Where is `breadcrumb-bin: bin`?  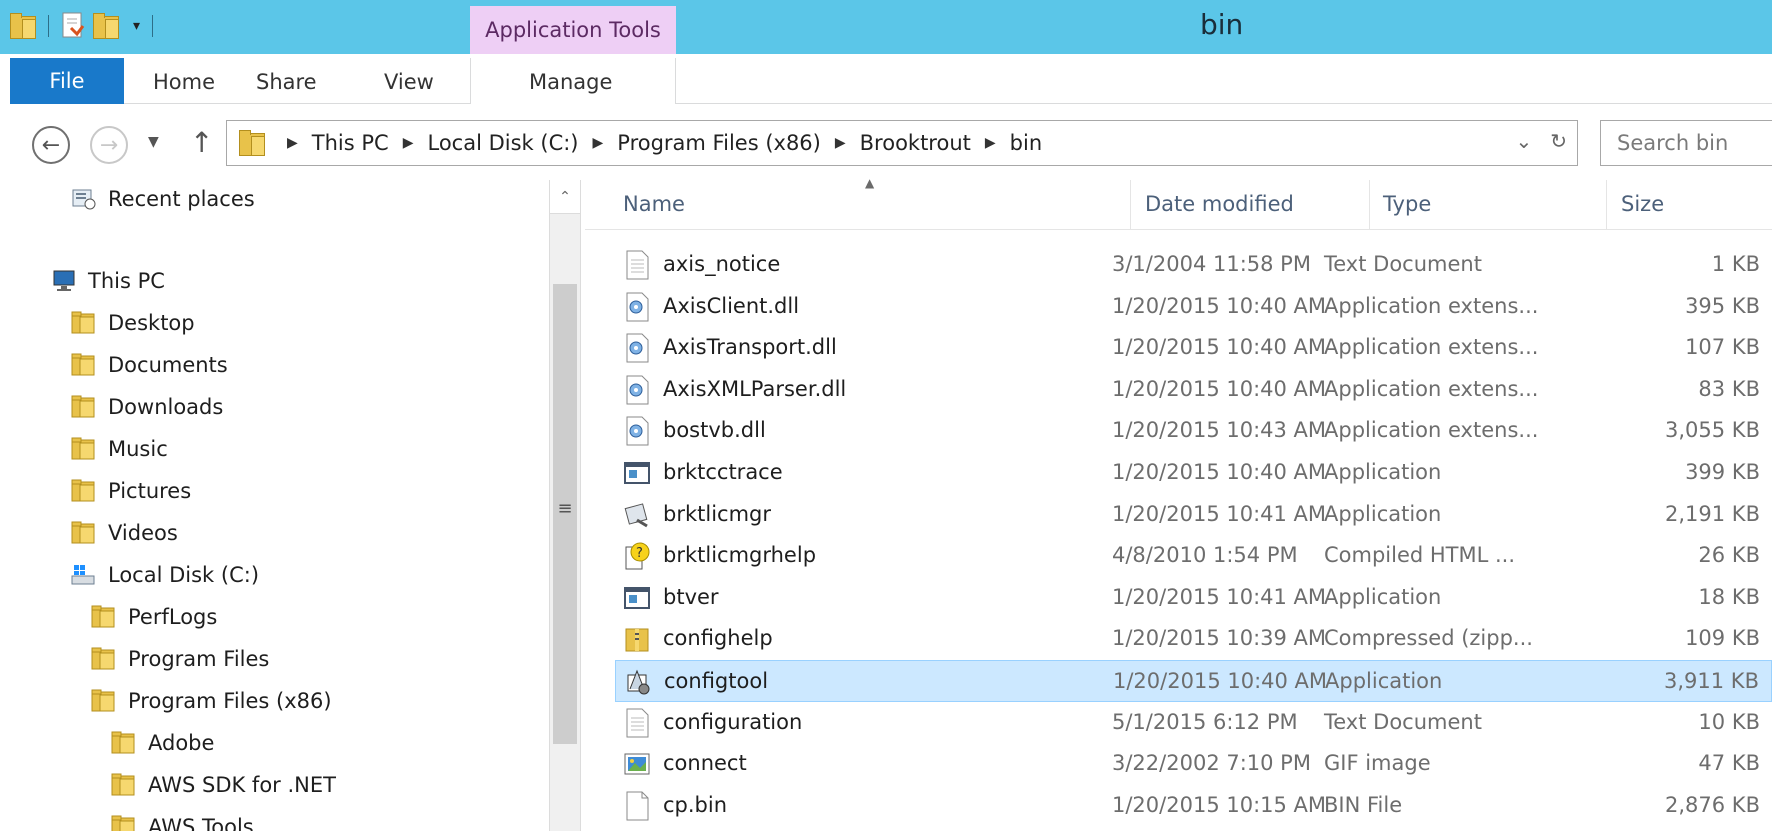 breadcrumb-bin: bin is located at coordinates (1026, 143).